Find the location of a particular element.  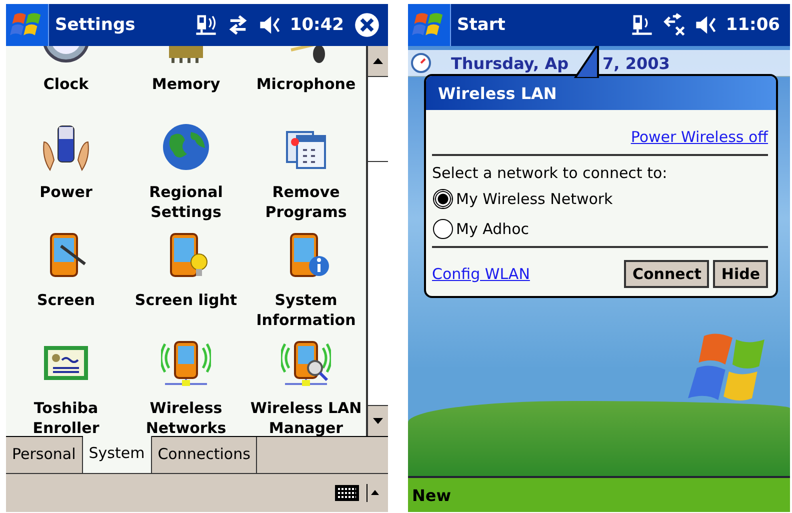

clock-time: 10:42 is located at coordinates (317, 25).